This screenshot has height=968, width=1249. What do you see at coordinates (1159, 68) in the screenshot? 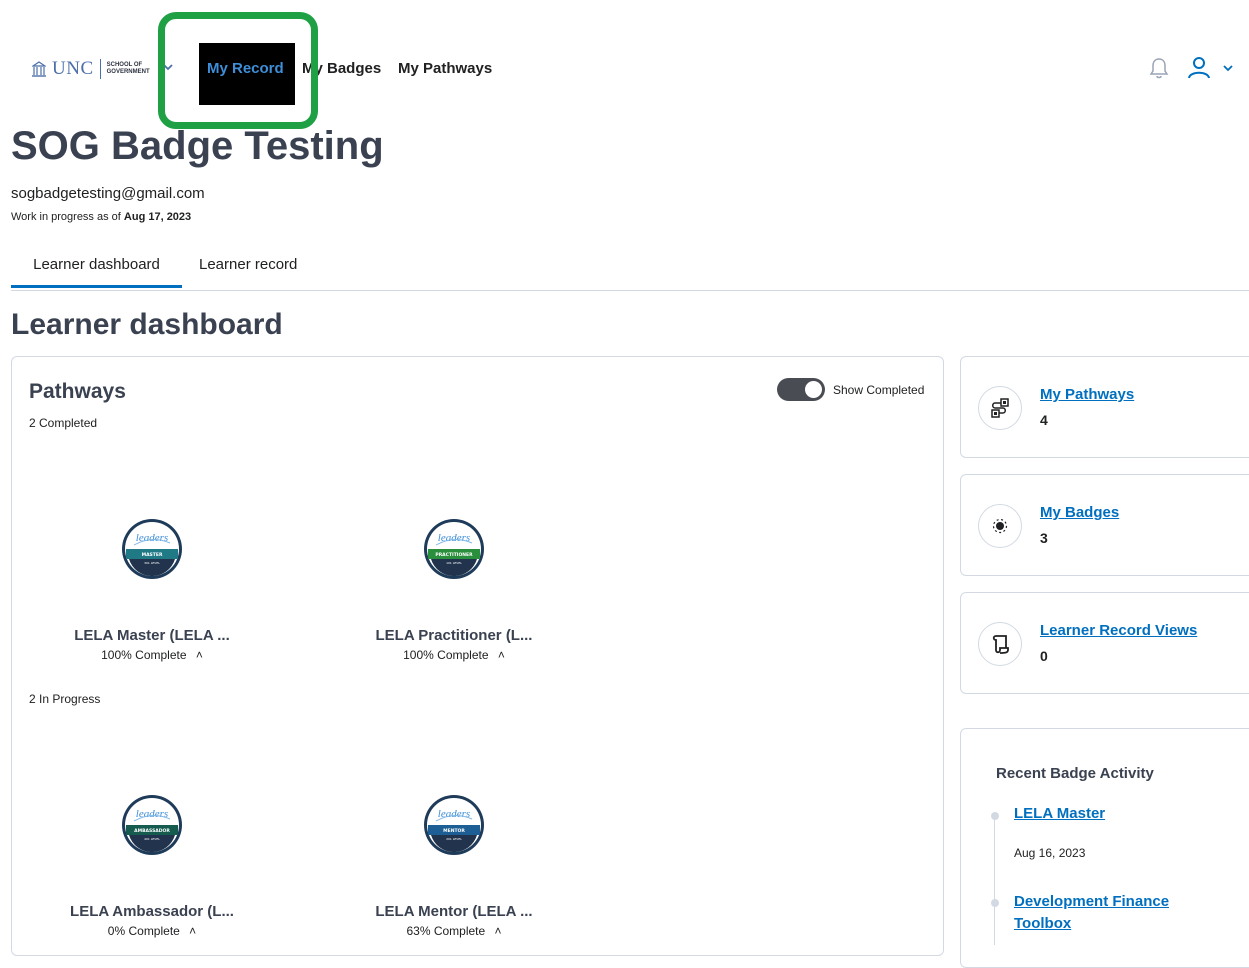
I see `bell-icon` at bounding box center [1159, 68].